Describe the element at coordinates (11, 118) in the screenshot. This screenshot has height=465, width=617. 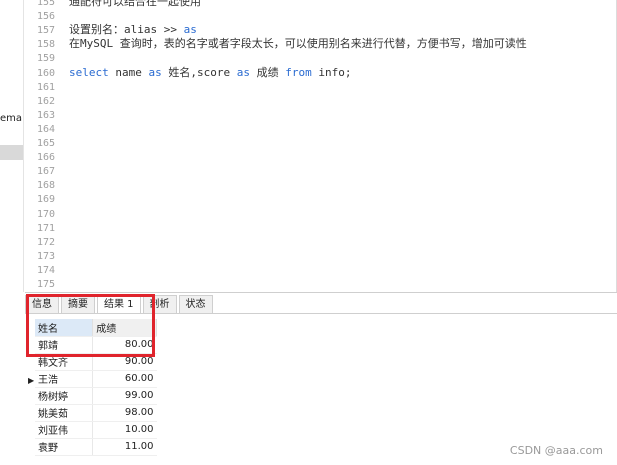
I see `sidebar-schema-label: ema` at that location.